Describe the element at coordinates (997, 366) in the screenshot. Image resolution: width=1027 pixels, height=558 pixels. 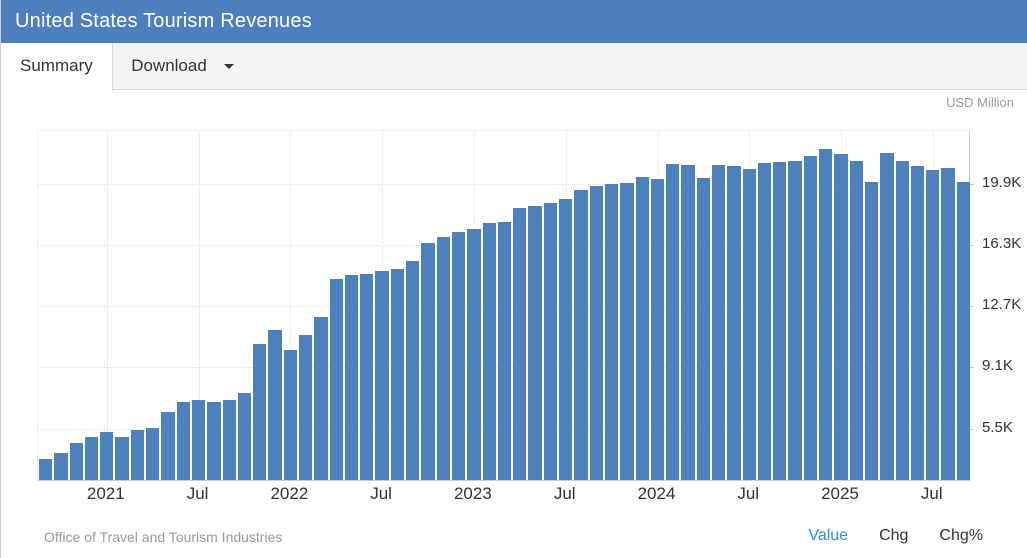
I see `y-axis-label: 9.1K` at that location.